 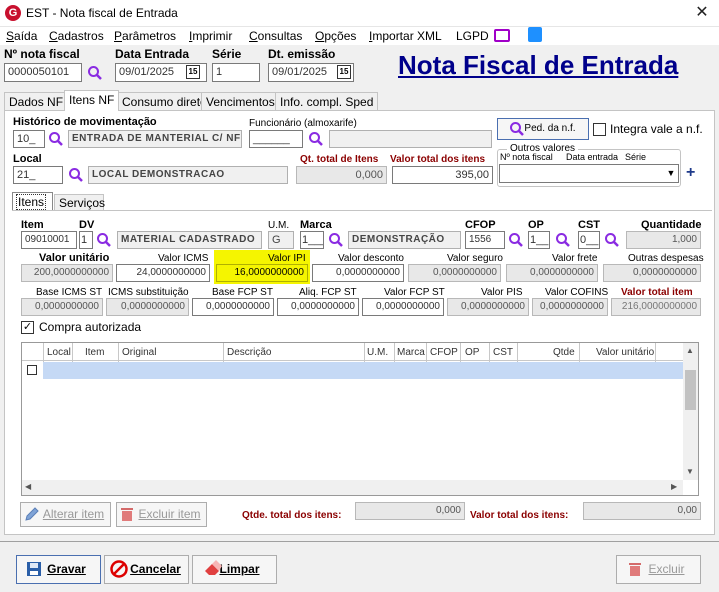 I want to click on icms-substituicao-field: 0,0000000000, so click(x=147, y=307).